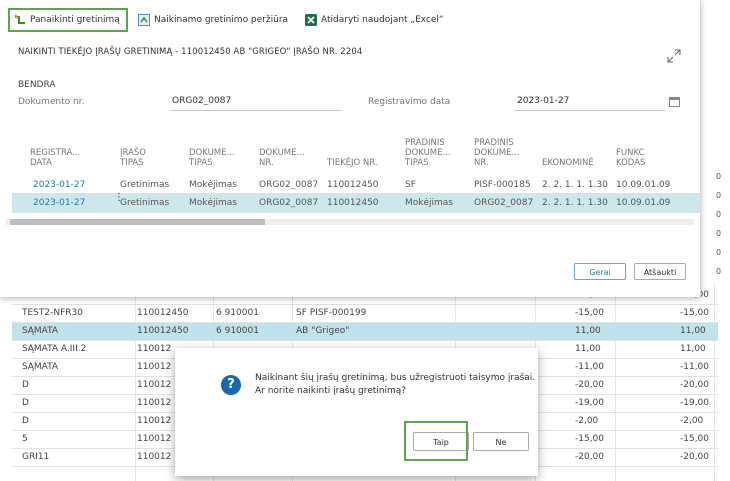 This screenshot has height=481, width=730. What do you see at coordinates (600, 271) in the screenshot?
I see `ok-button: Gerai` at bounding box center [600, 271].